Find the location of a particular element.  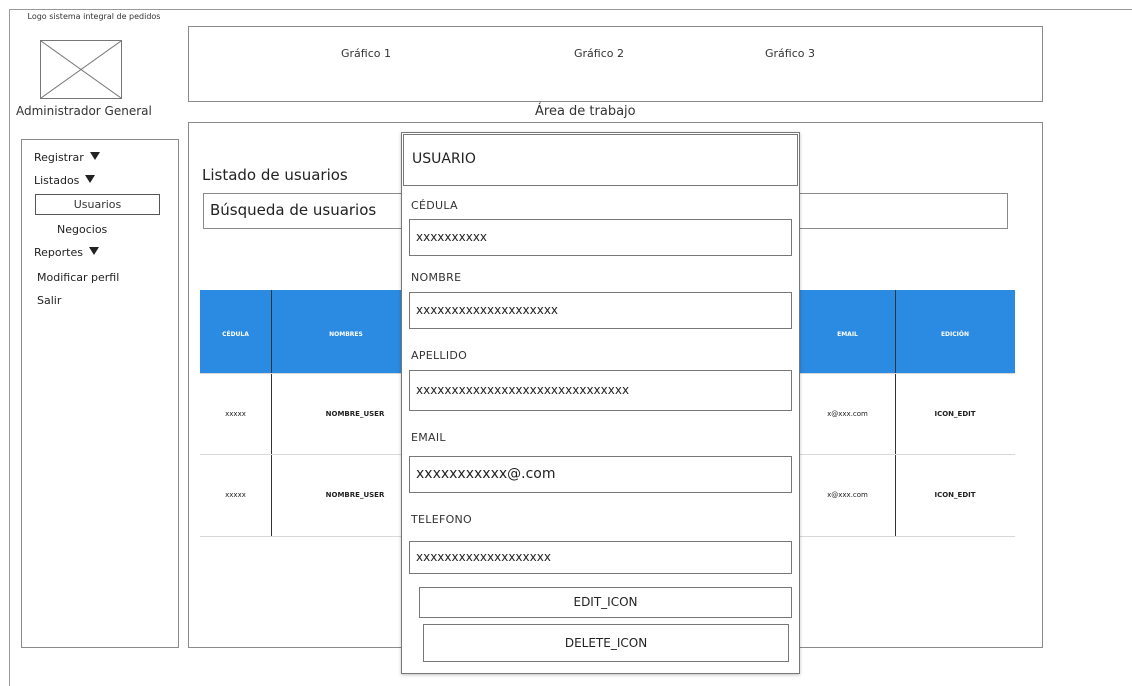

charts-panel is located at coordinates (615, 64).